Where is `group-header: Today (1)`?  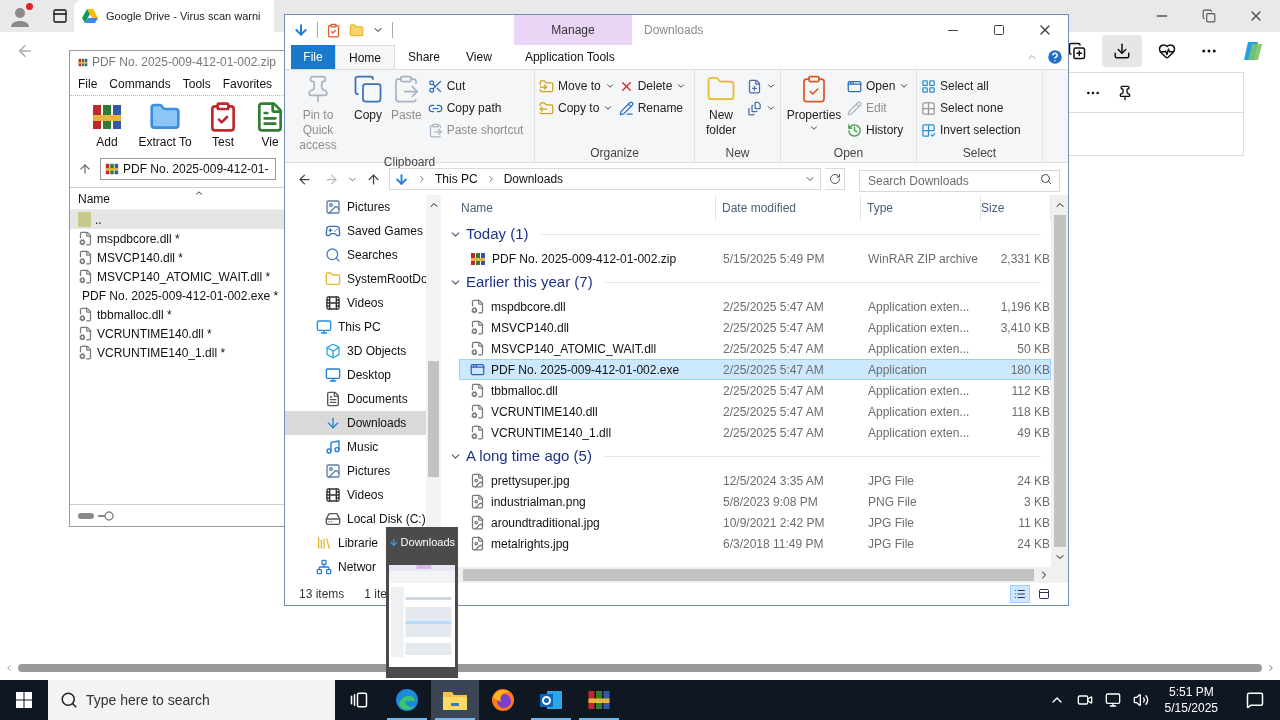 group-header: Today (1) is located at coordinates (746, 234).